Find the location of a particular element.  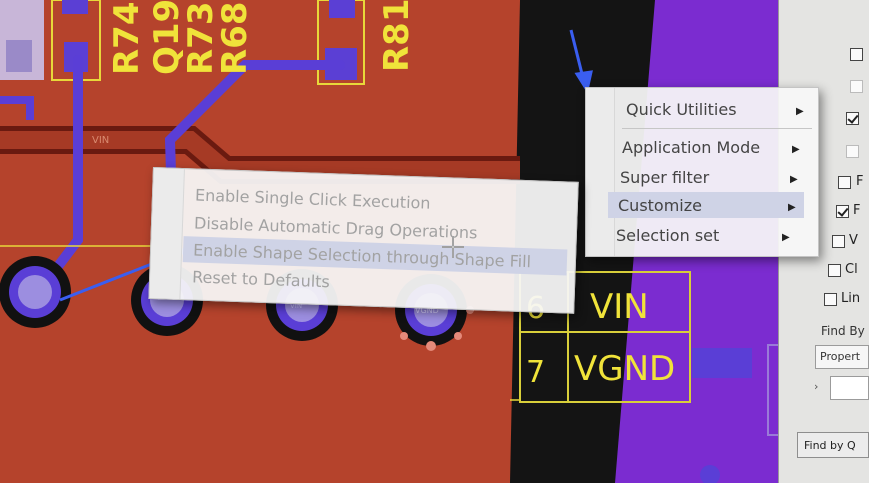

menu-item-label: Application Mode is located at coordinates (691, 147).